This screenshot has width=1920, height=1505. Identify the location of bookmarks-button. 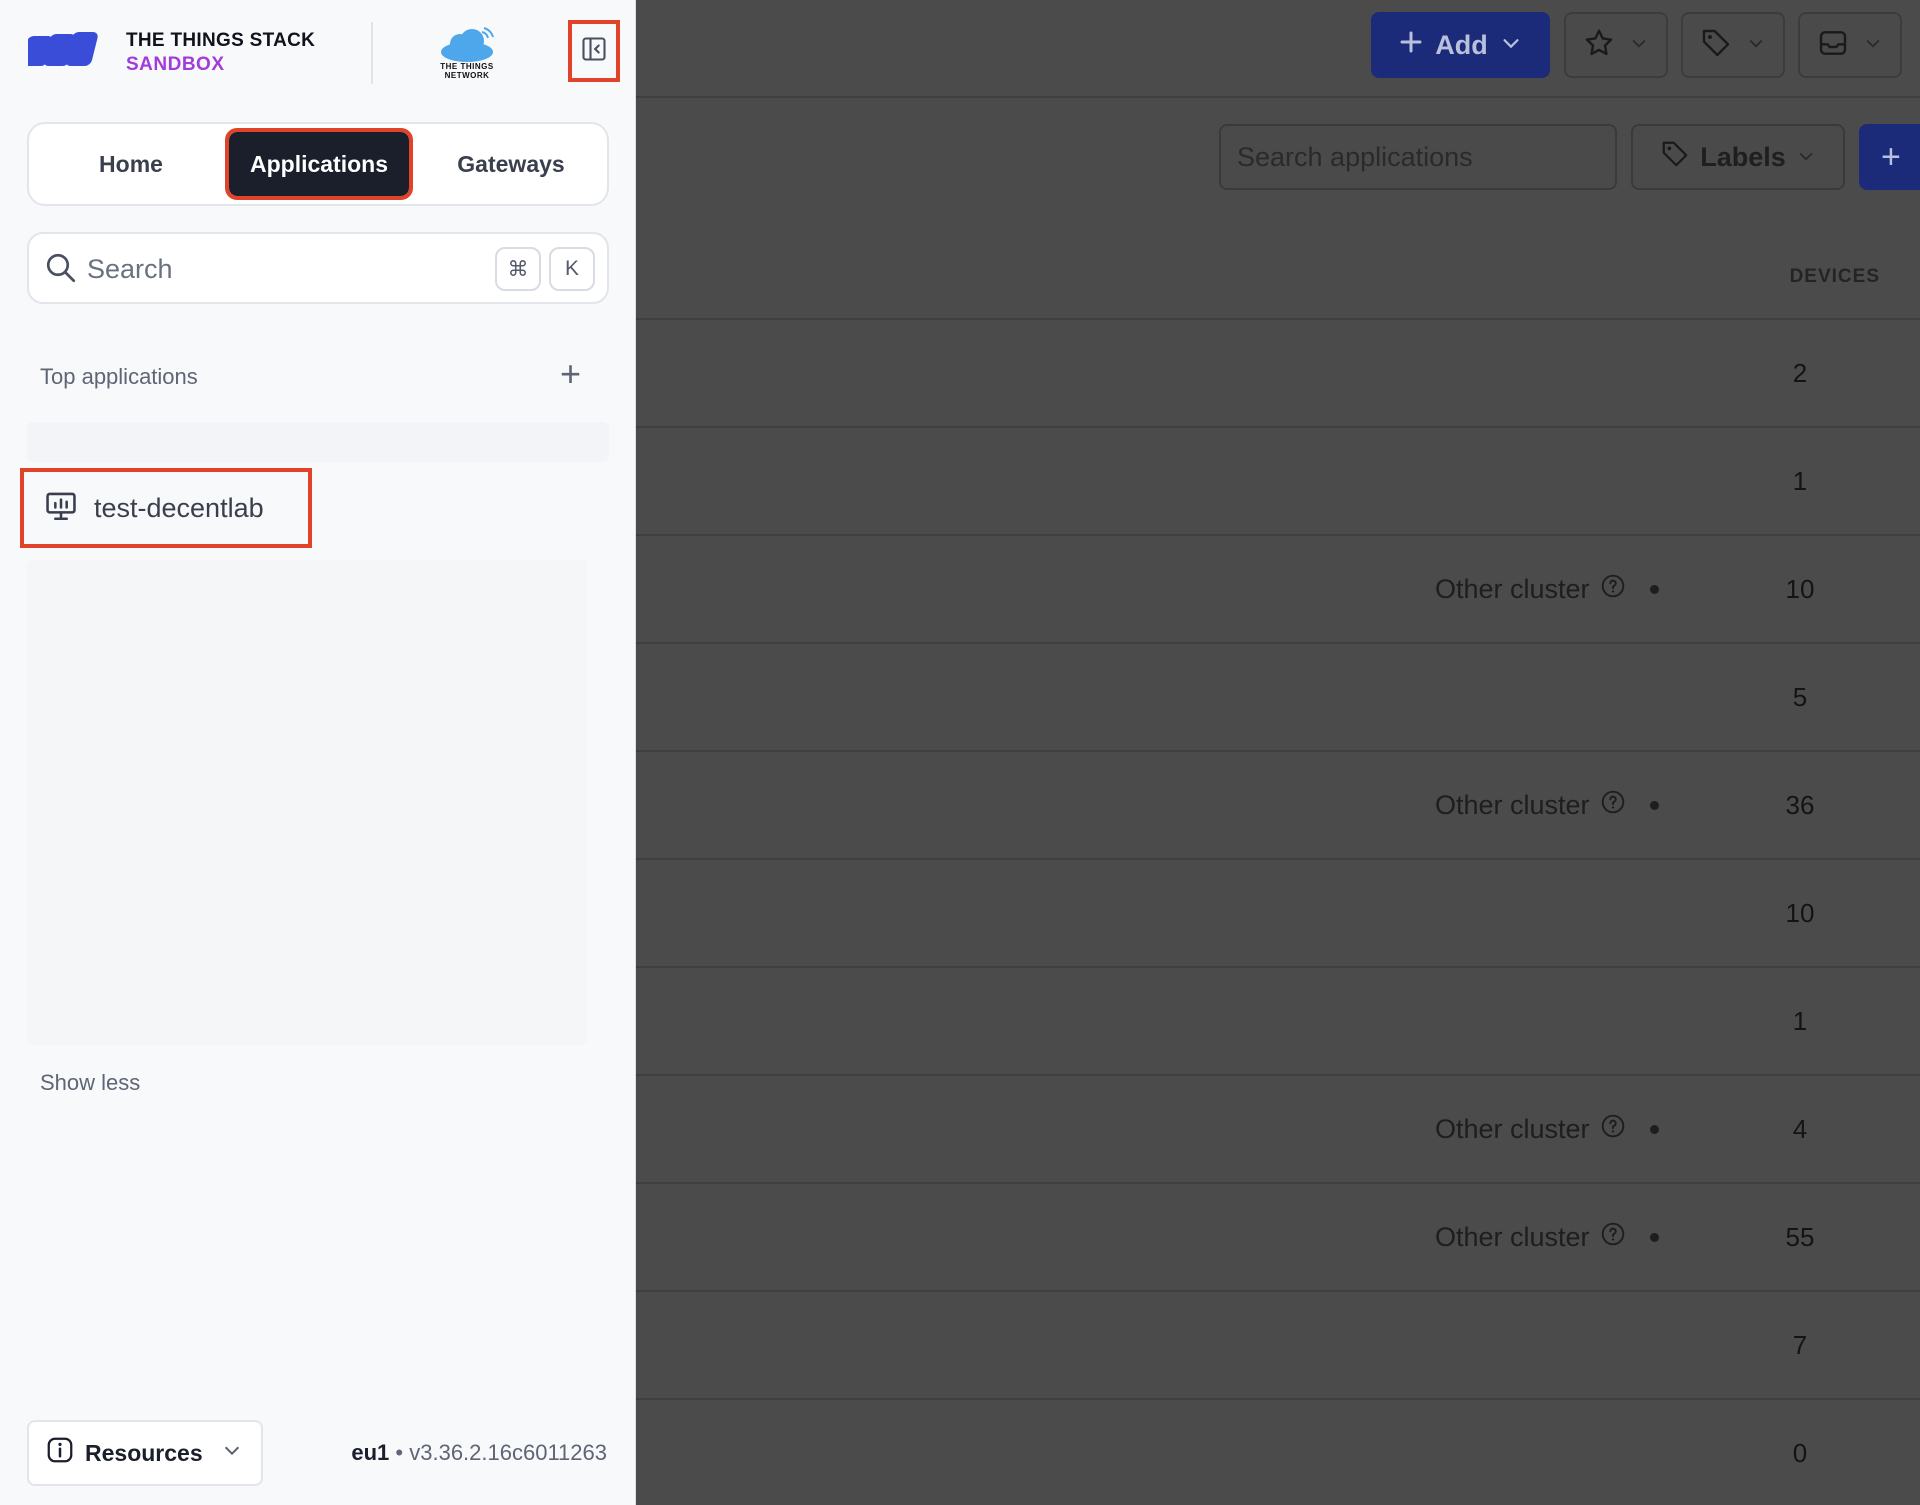
(1616, 45).